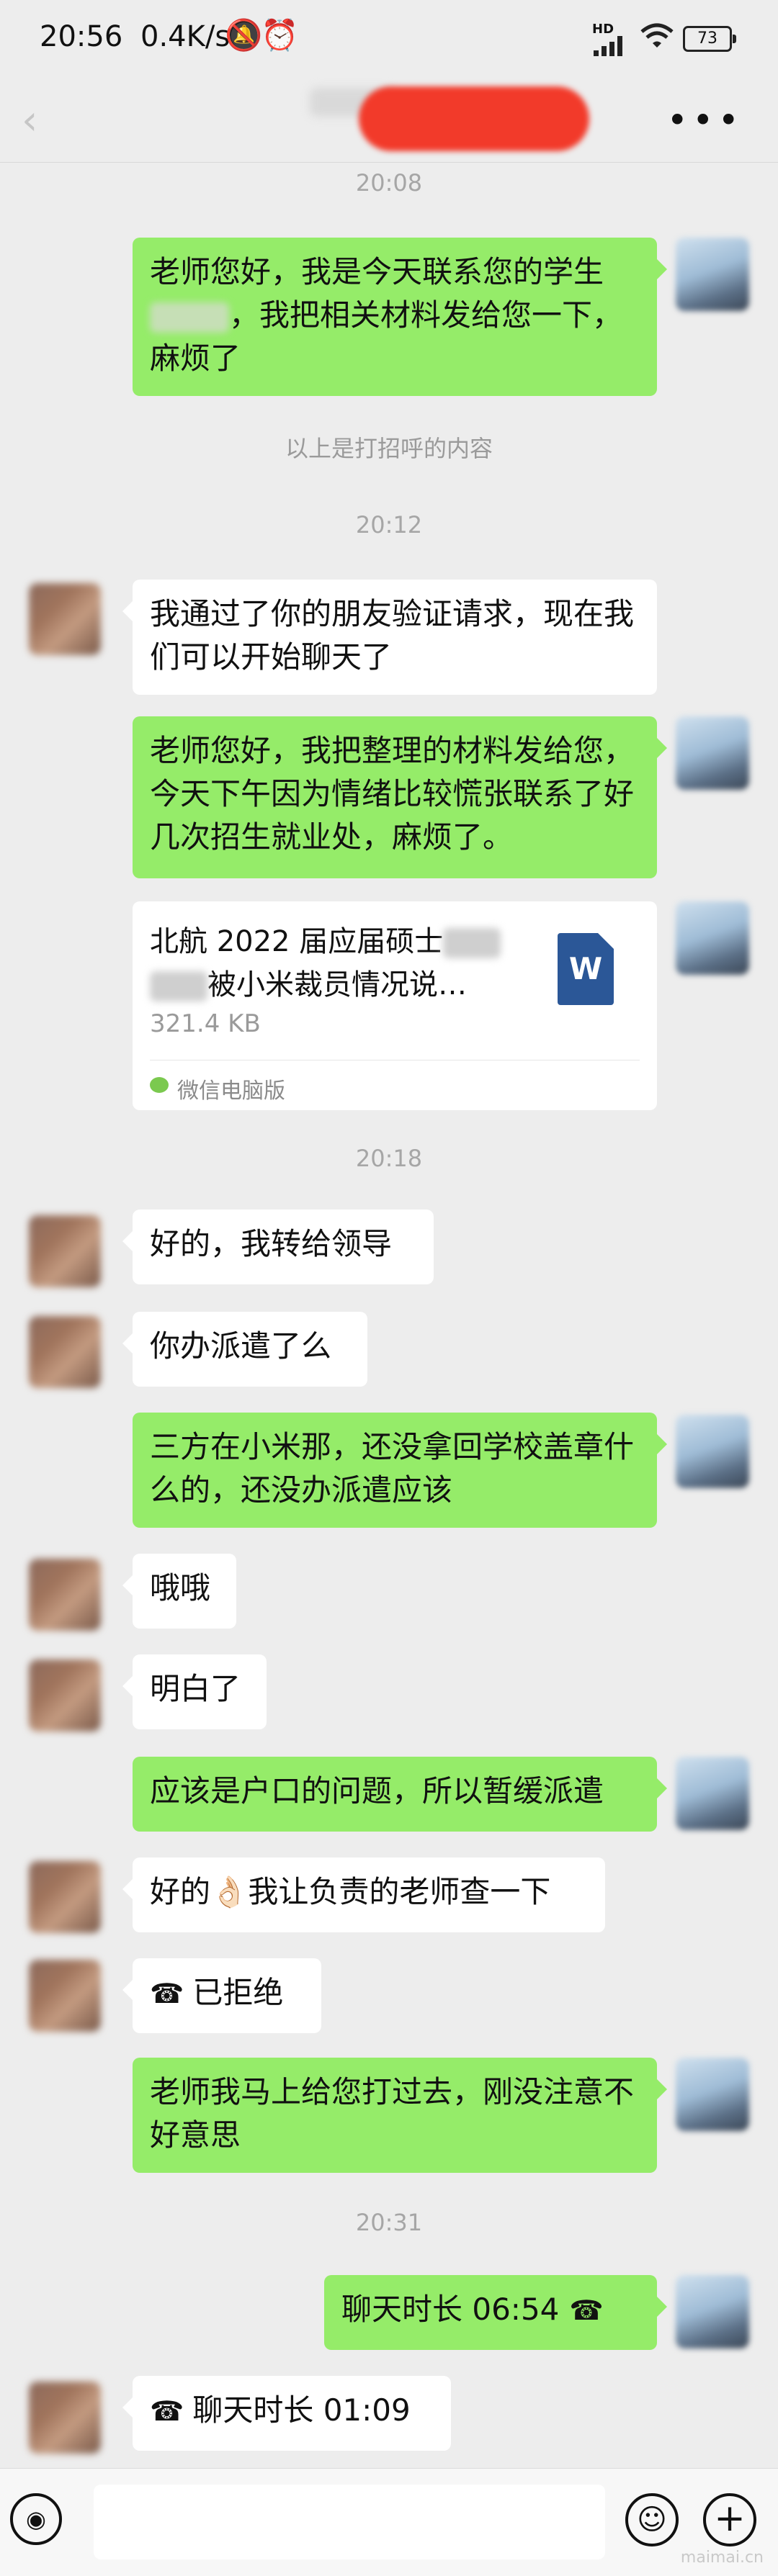 This screenshot has height=2576, width=778. I want to click on battery-indicator: 73, so click(709, 39).